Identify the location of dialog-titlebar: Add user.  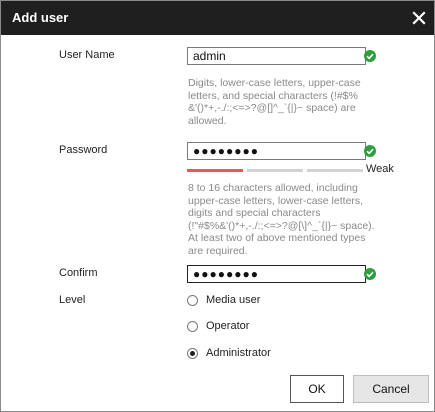
(217, 18).